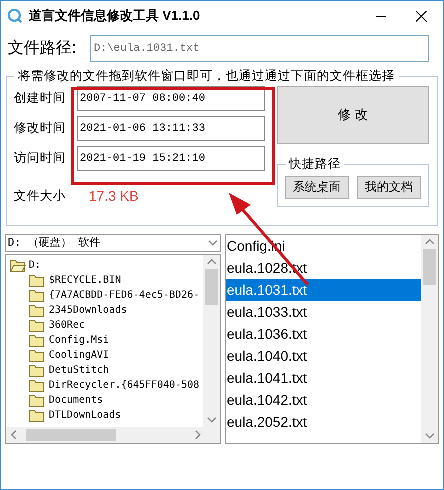 The image size is (444, 490). Describe the element at coordinates (171, 128) in the screenshot. I see `time-field: 2021-01-06 13:11:33` at that location.